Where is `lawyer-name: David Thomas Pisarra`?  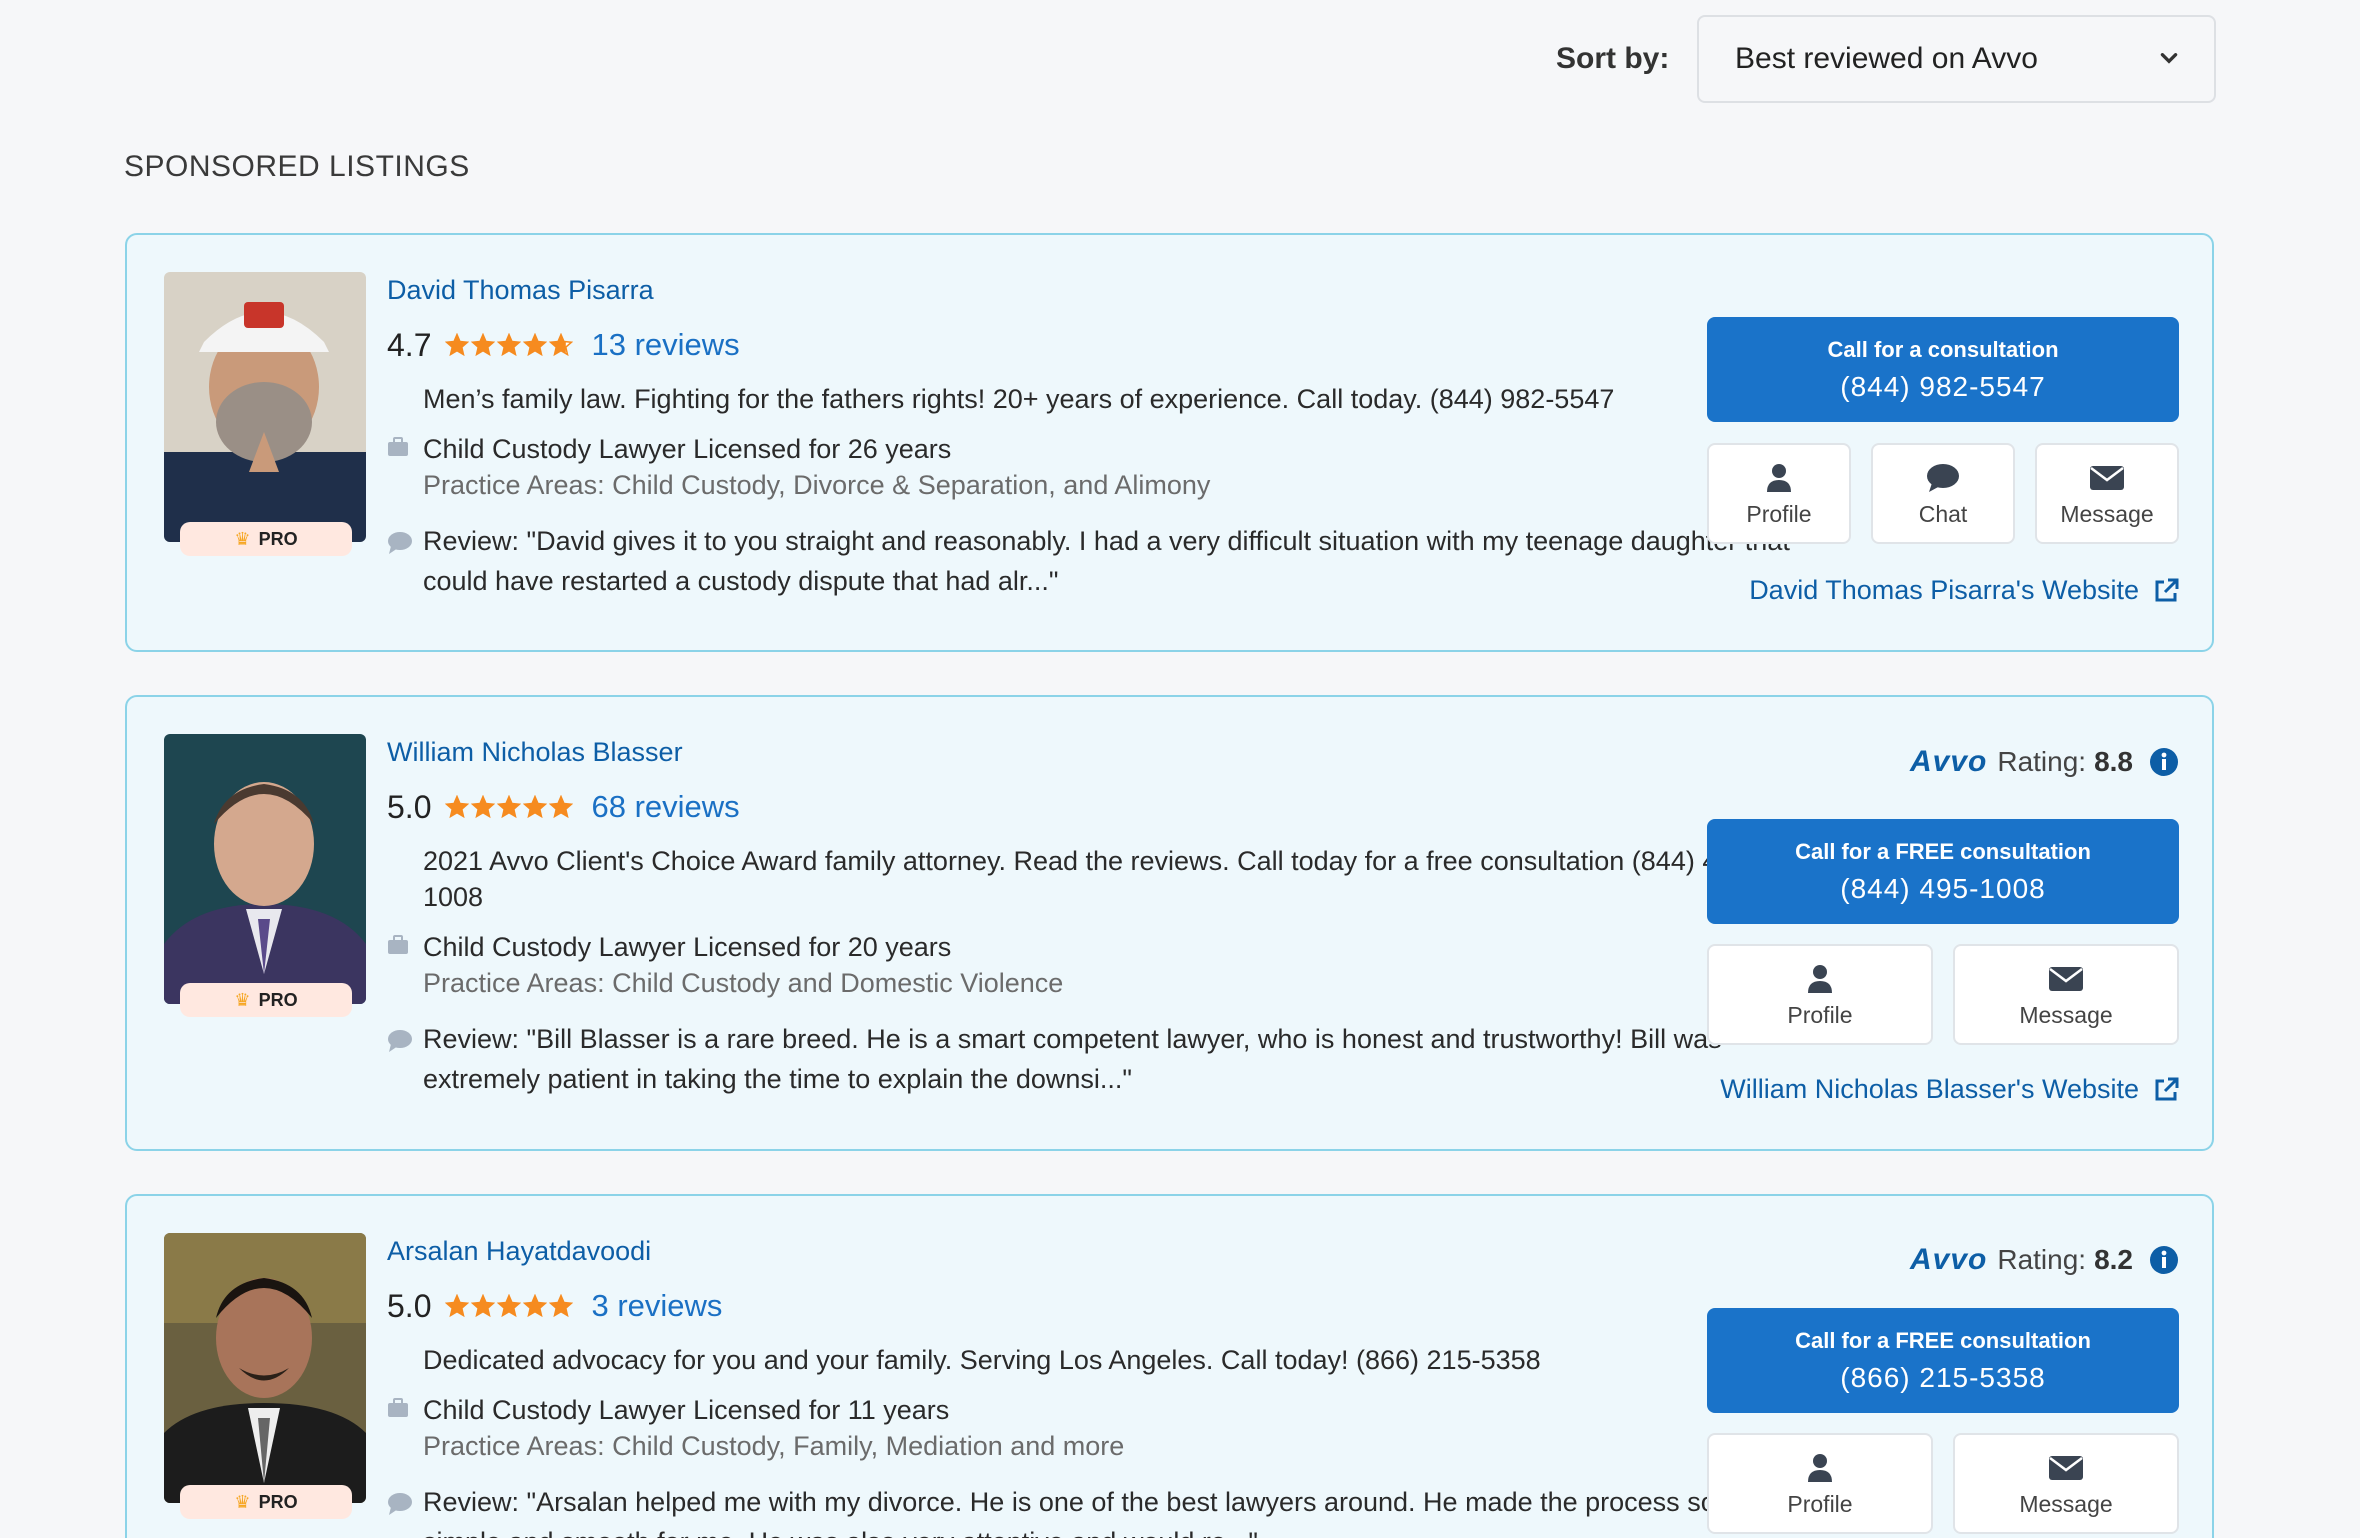
lawyer-name: David Thomas Pisarra is located at coordinates (520, 290).